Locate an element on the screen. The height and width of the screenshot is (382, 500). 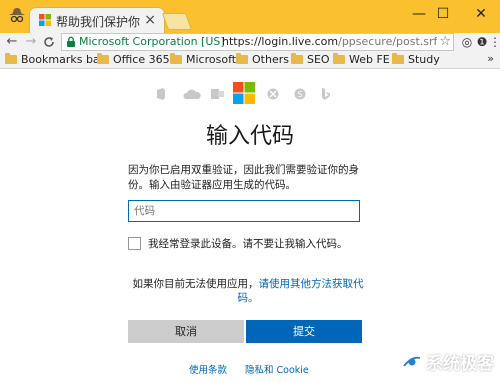
menu-icon: ⋮ is located at coordinates (493, 42).